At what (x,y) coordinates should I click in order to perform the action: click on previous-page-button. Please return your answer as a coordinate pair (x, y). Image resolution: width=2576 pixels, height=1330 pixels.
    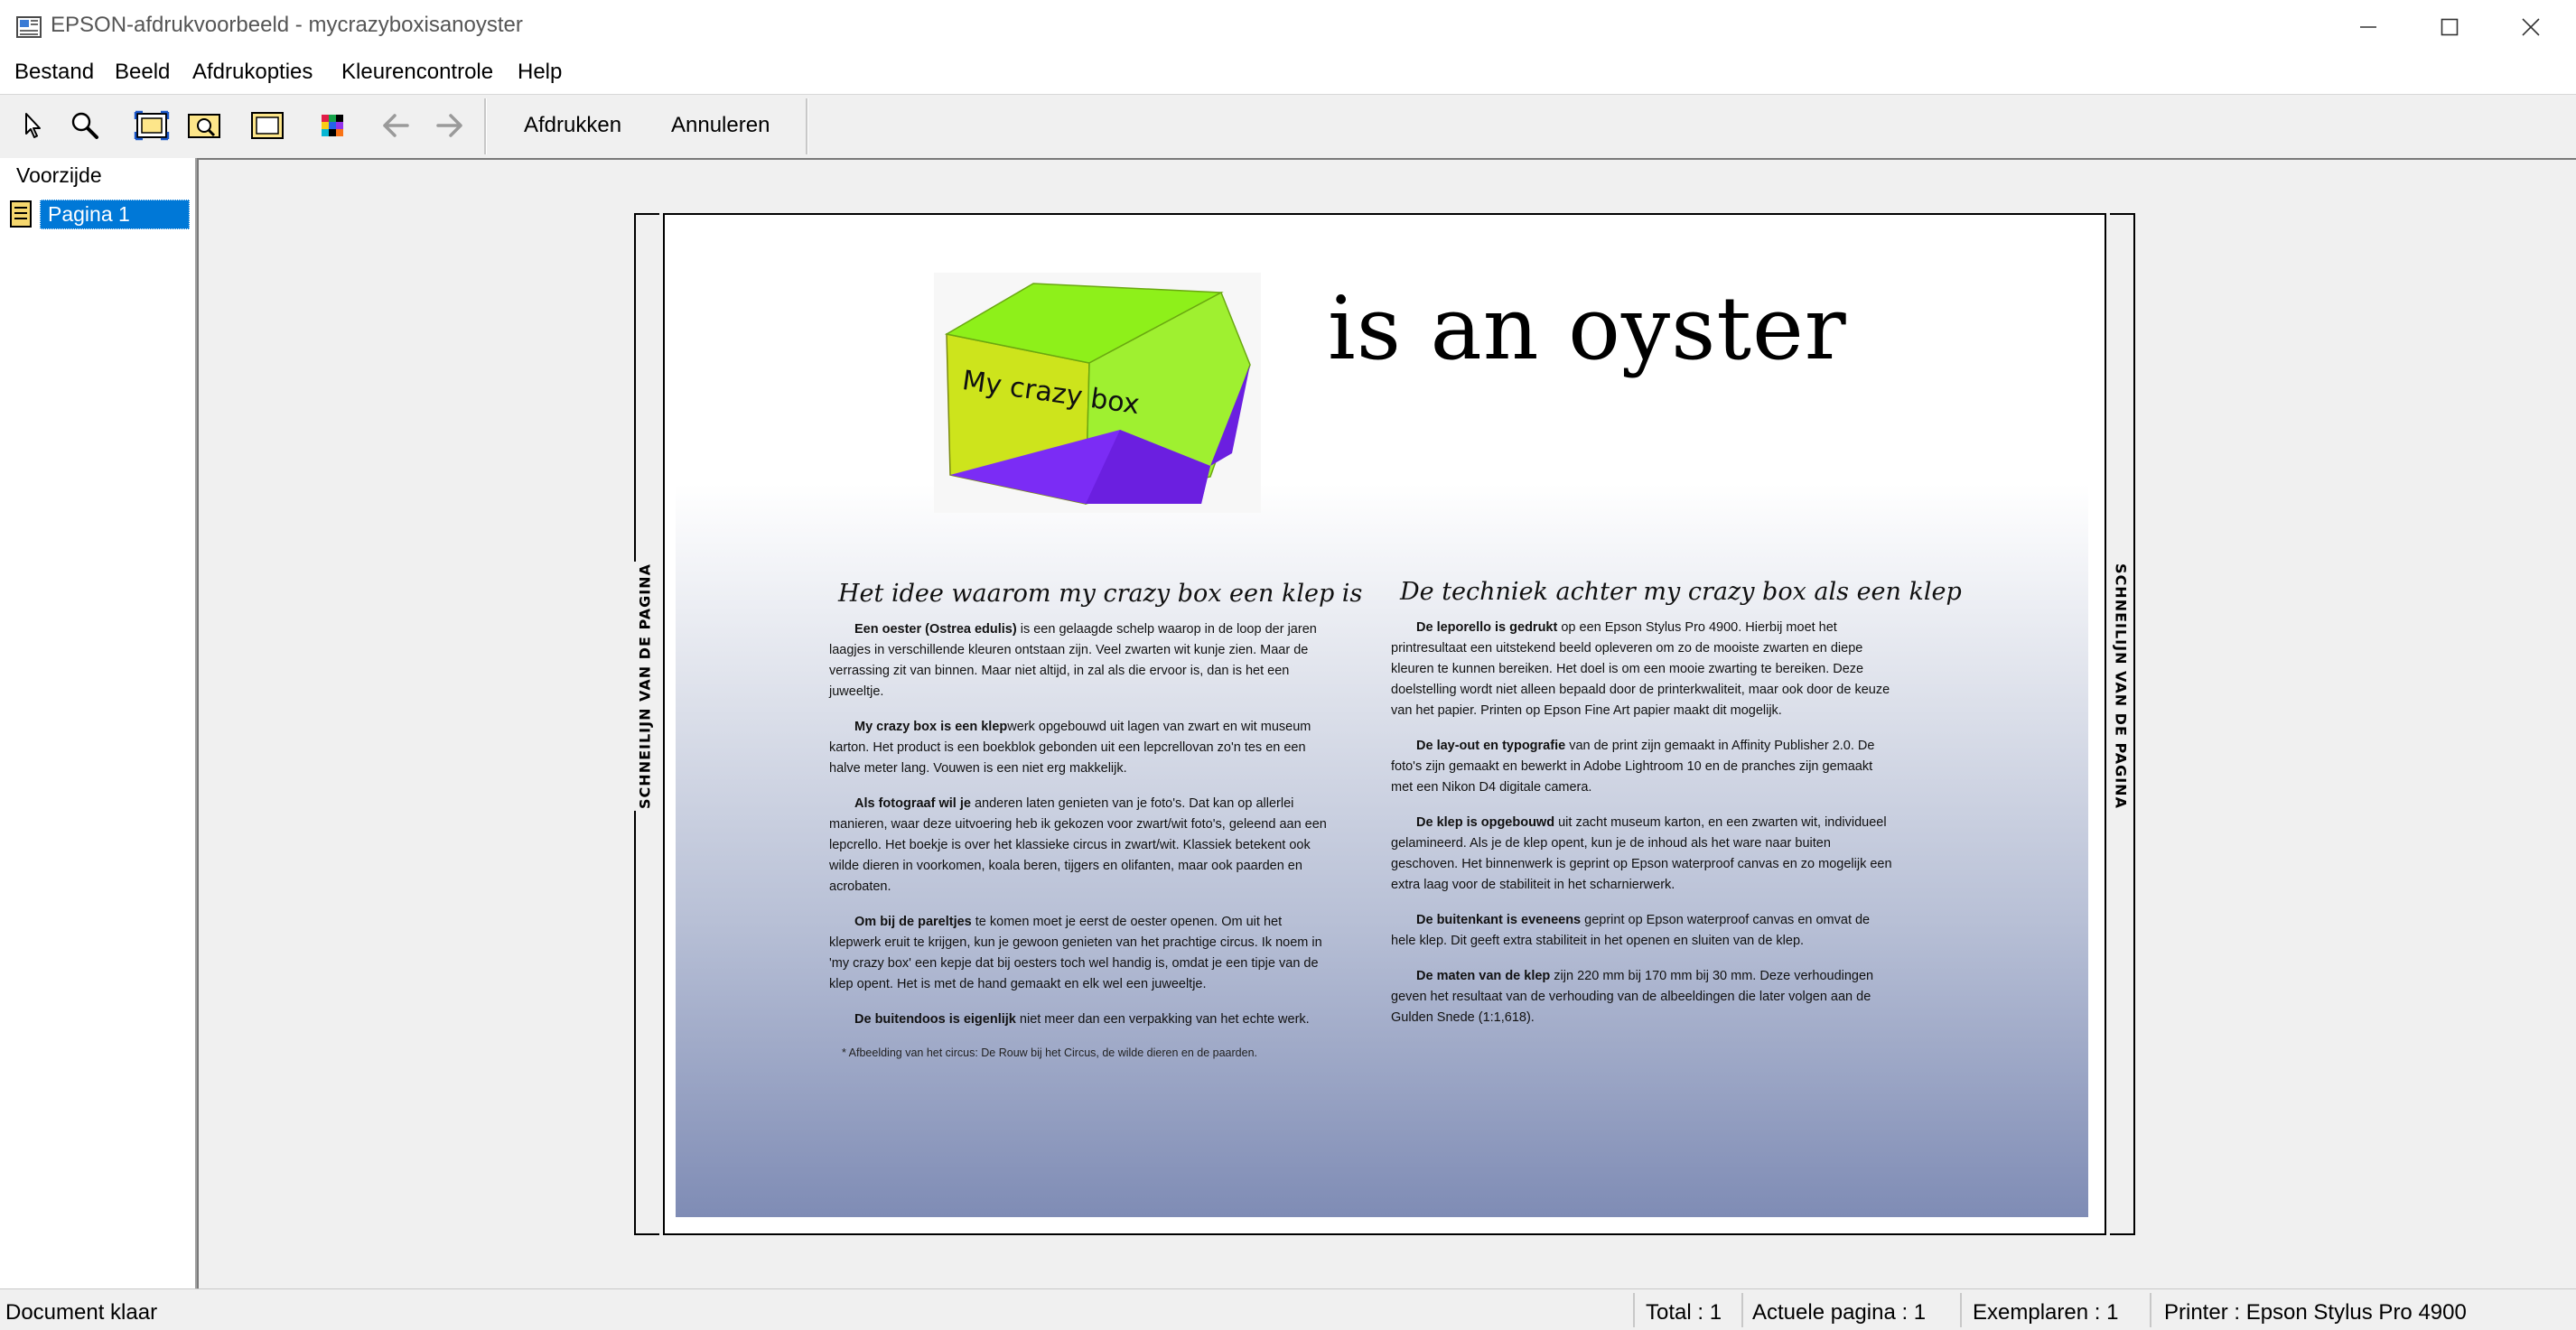
    Looking at the image, I should click on (395, 125).